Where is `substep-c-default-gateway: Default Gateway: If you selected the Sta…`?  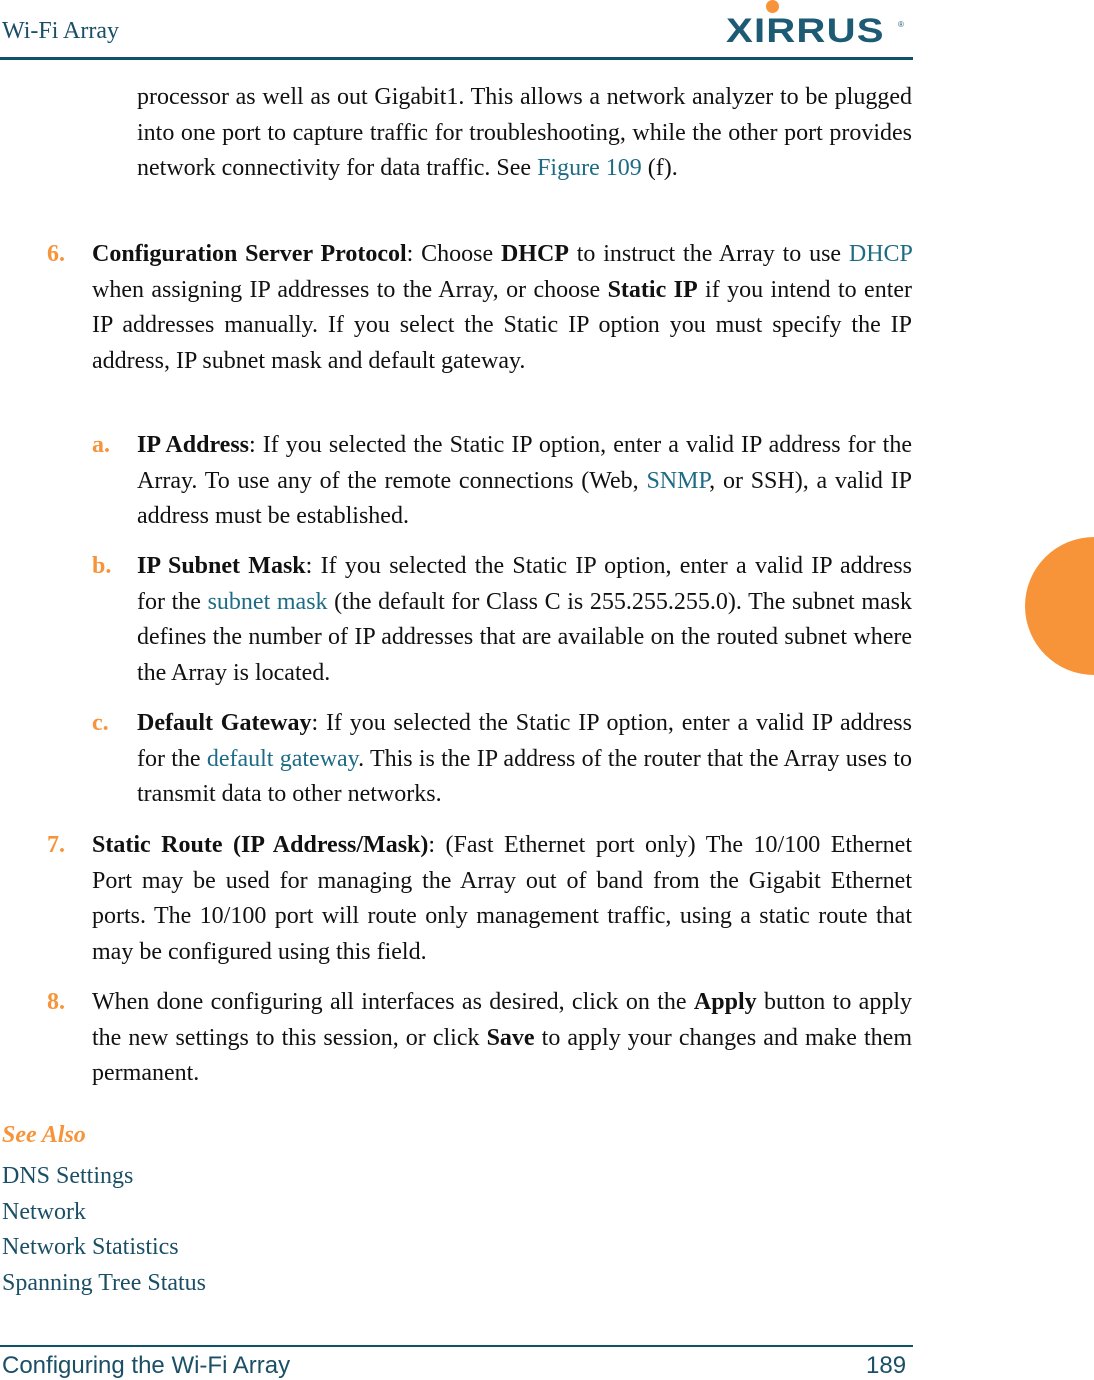 substep-c-default-gateway: Default Gateway: If you selected the Sta… is located at coordinates (525, 758).